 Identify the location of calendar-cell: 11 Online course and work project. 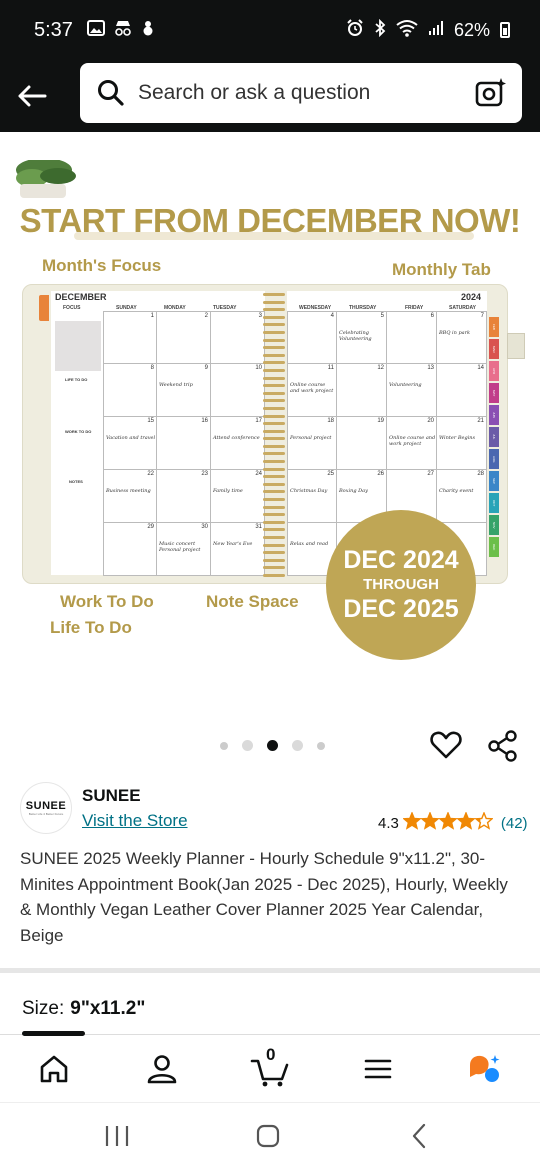
(312, 390).